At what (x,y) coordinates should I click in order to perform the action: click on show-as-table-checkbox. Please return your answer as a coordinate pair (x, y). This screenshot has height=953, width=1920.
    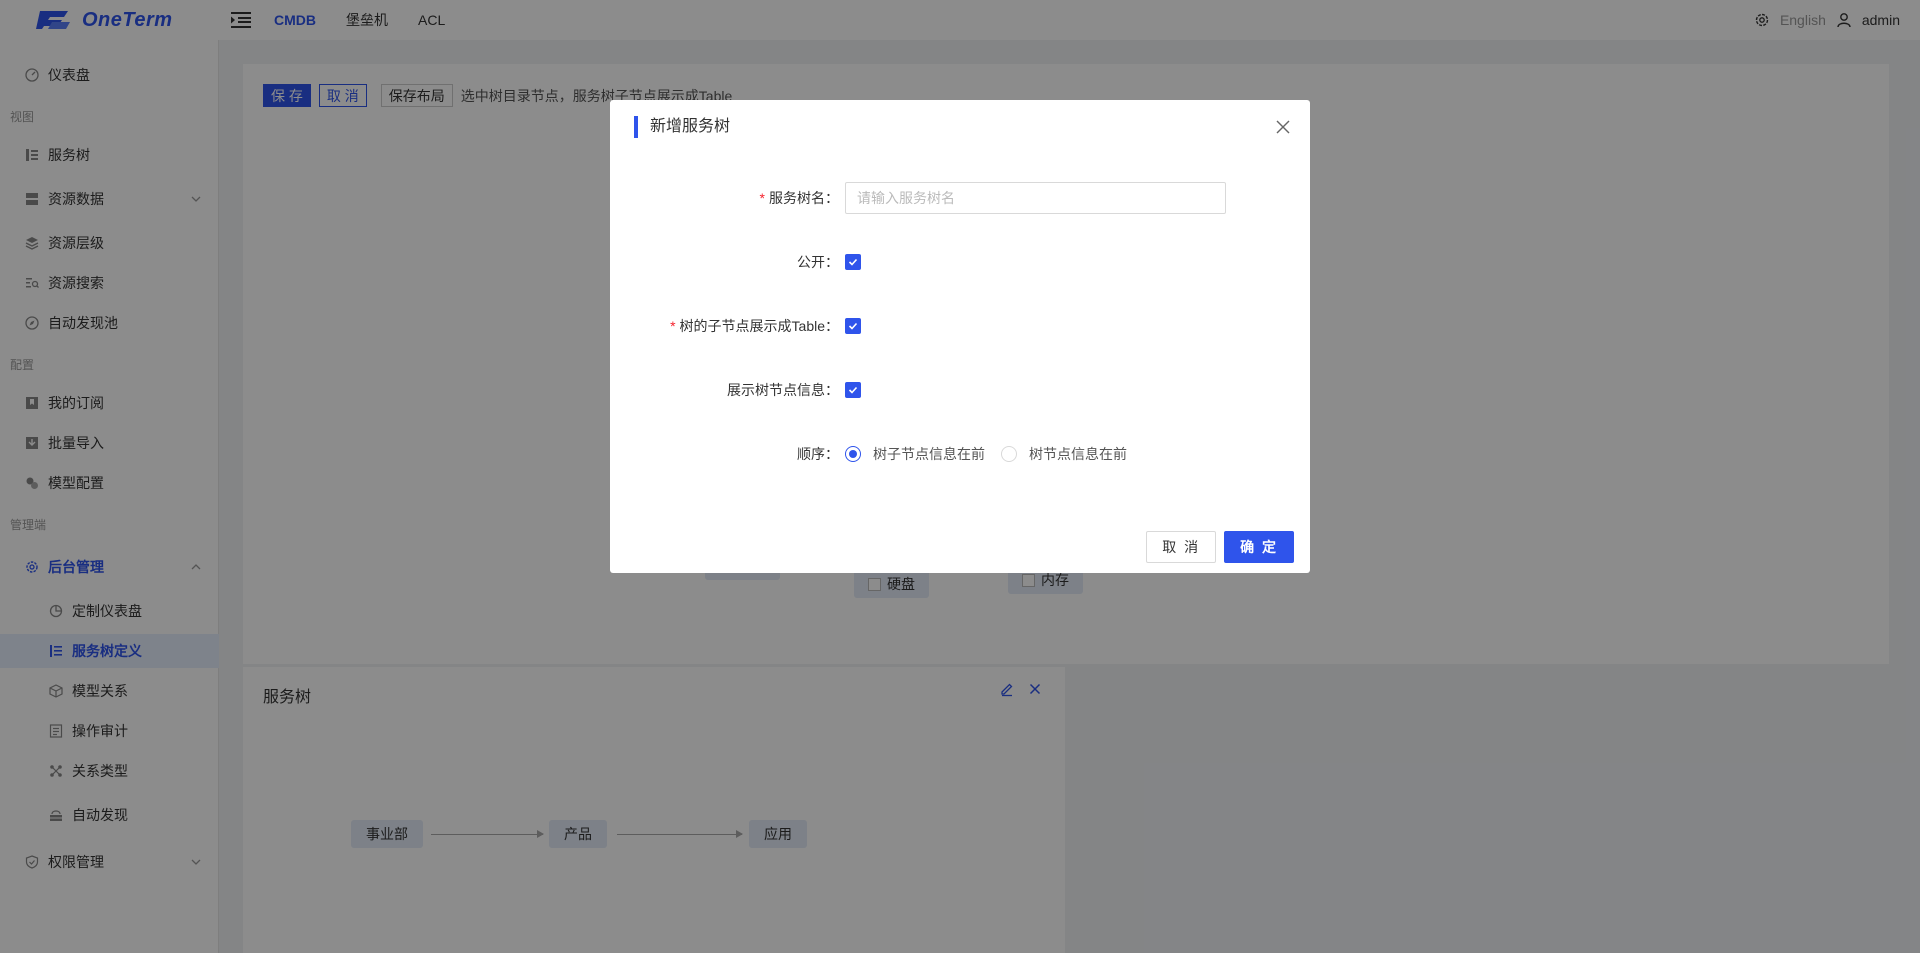
    Looking at the image, I should click on (853, 326).